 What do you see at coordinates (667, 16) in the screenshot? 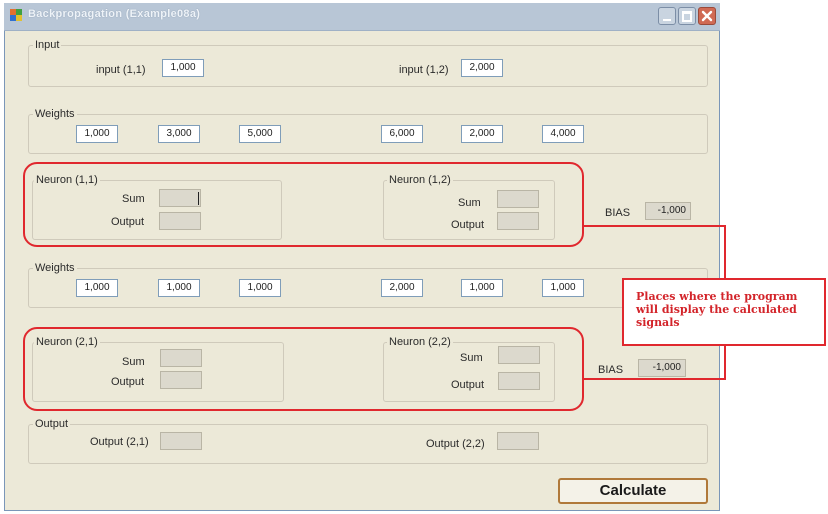
I see `minimize-icon` at bounding box center [667, 16].